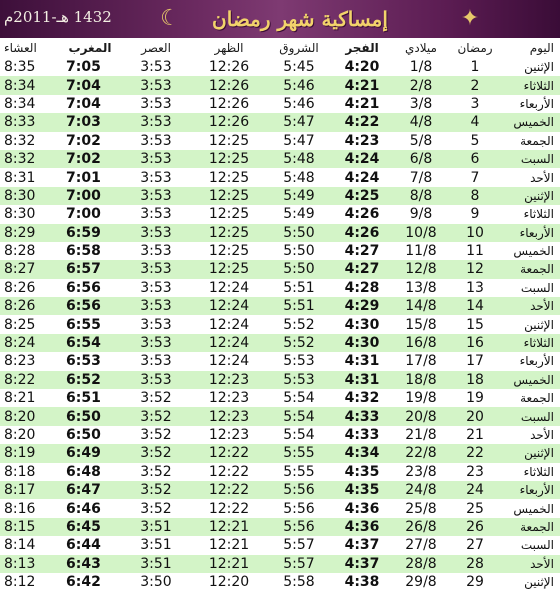 The height and width of the screenshot is (596, 560). Describe the element at coordinates (30, 380) in the screenshot. I see `isha-cell: 8:22` at that location.